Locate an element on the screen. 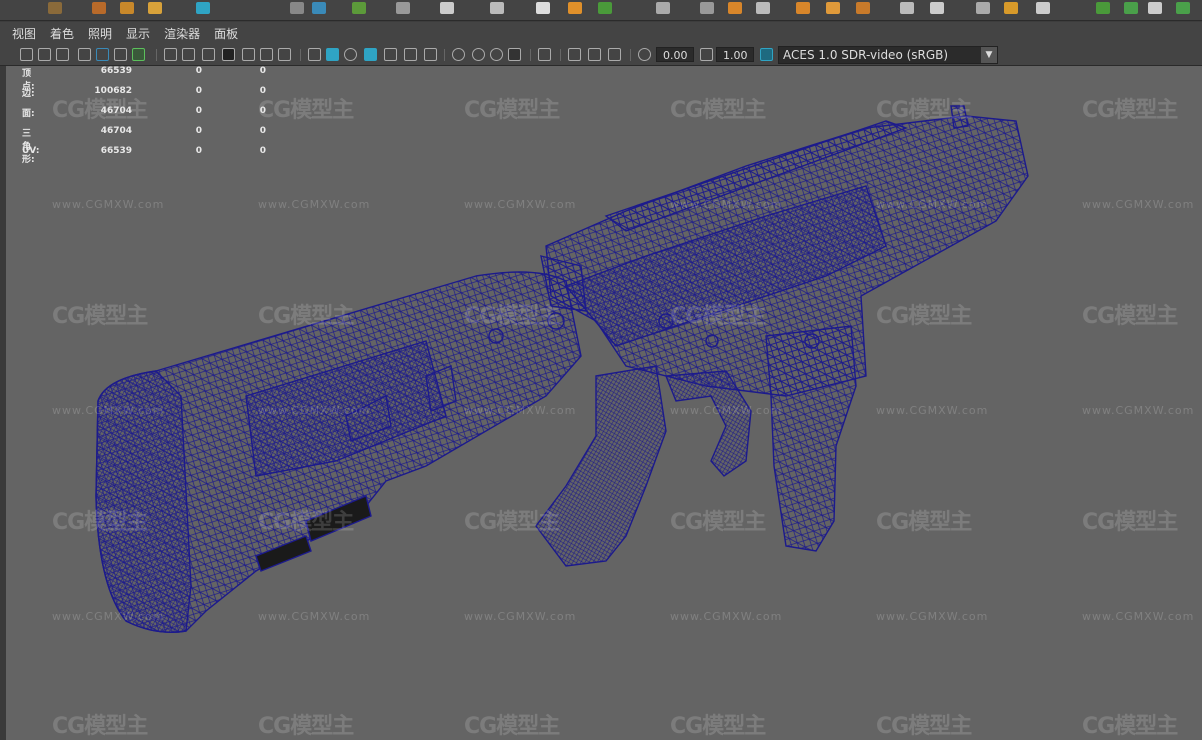 Image resolution: width=1202 pixels, height=740 pixels. backface-culling-icon is located at coordinates (614, 54).